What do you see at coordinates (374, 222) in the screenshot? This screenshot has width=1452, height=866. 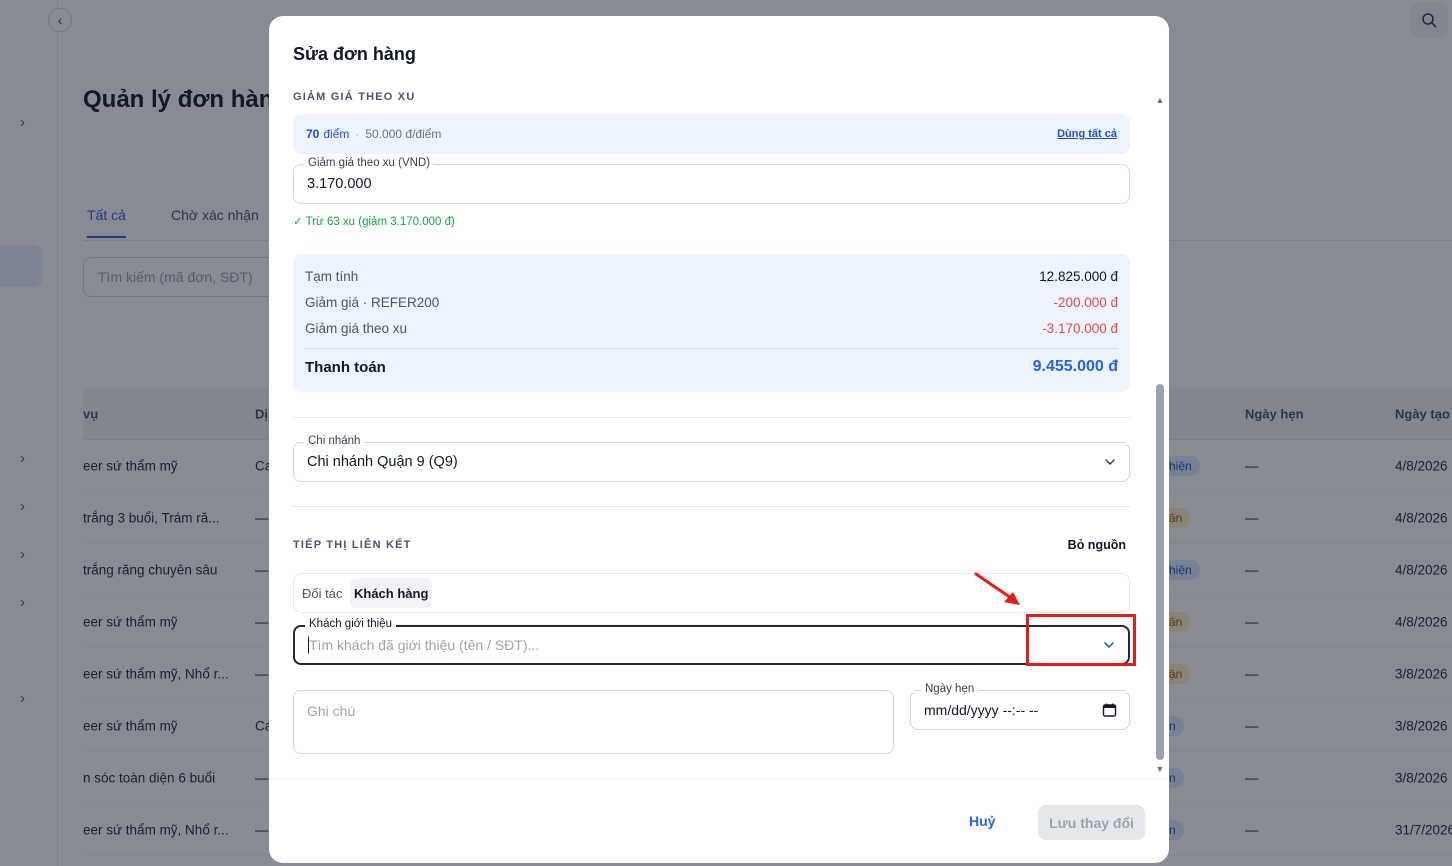 I see `coin-deduction-note: ✓ Trừ 63 xu (giảm 3.170.000 đ)` at bounding box center [374, 222].